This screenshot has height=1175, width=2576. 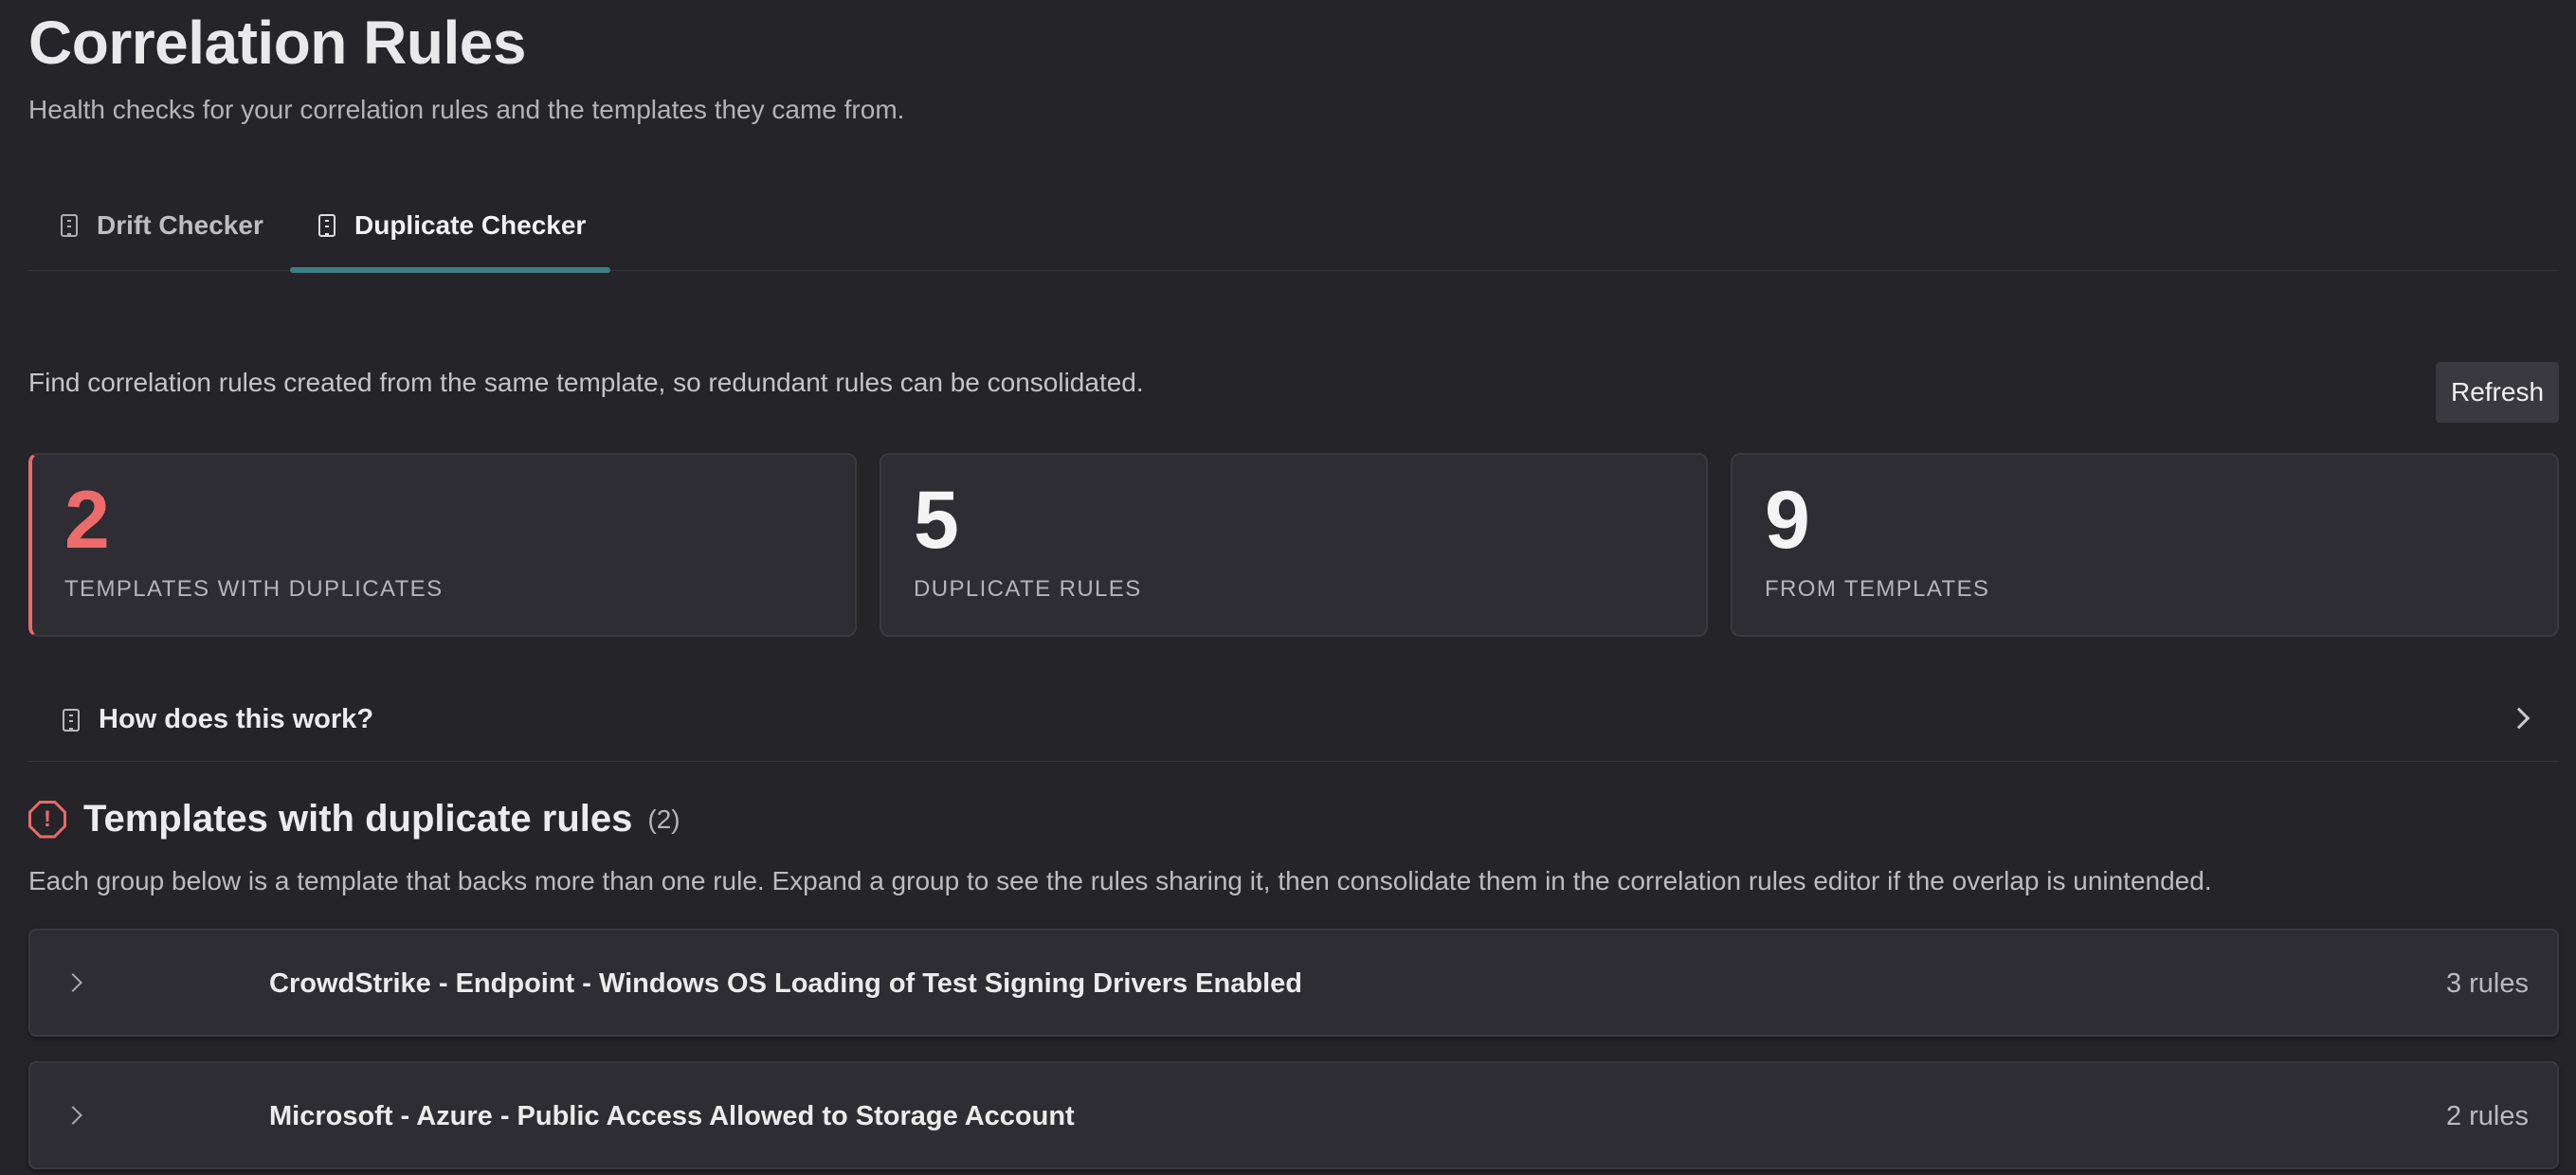 I want to click on page-title: Correlation Rules, so click(x=277, y=43).